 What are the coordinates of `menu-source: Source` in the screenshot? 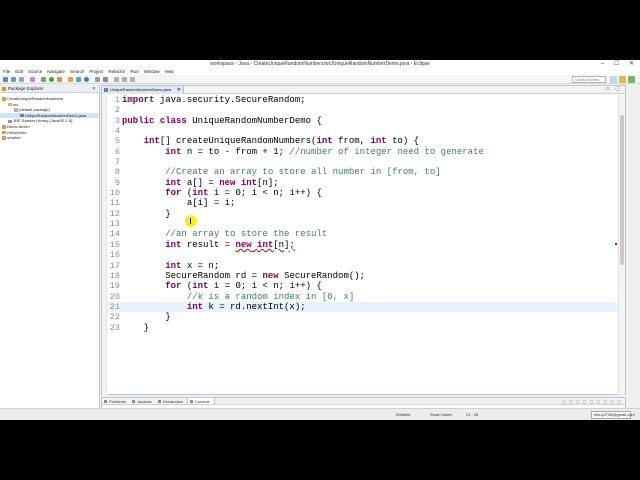 It's located at (35, 71).